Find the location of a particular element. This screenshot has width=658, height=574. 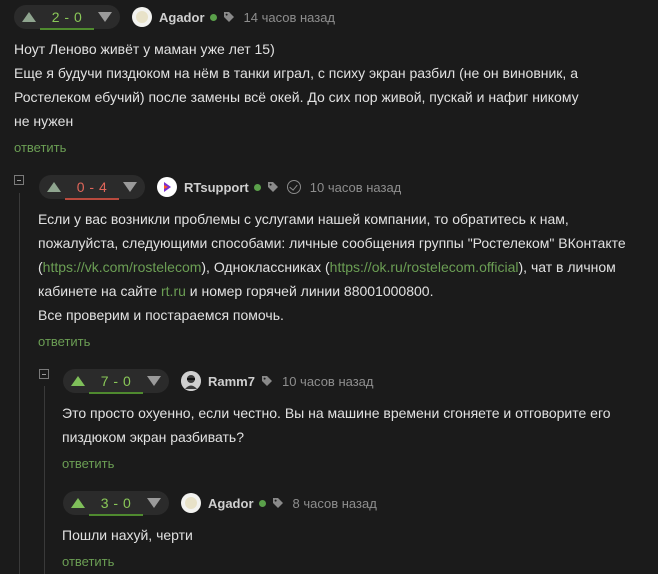

rating-widget: 3 - 0 is located at coordinates (116, 503).